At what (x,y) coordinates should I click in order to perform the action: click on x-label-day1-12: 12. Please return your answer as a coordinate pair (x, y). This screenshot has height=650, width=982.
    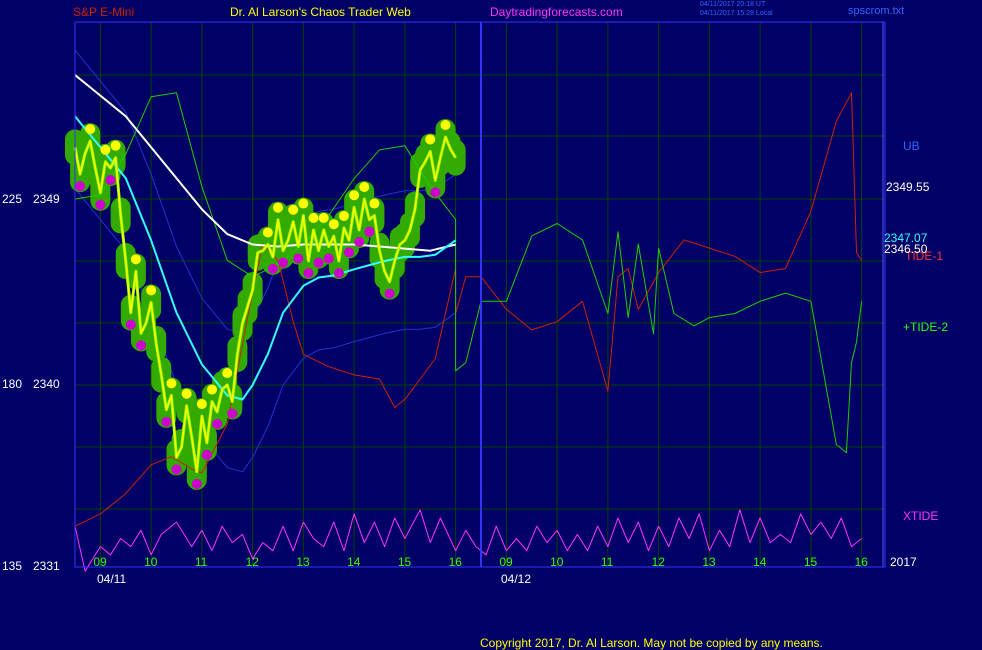
    Looking at the image, I should click on (252, 562).